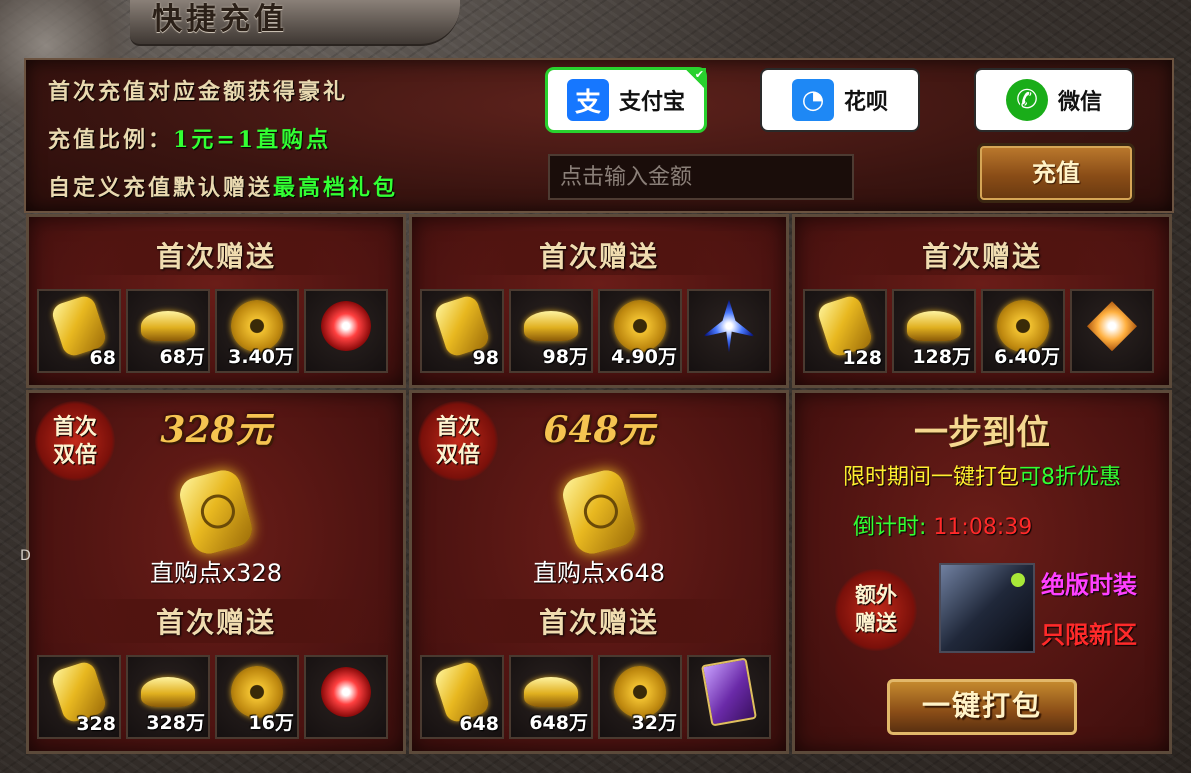 The width and height of the screenshot is (1191, 773). Describe the element at coordinates (701, 177) in the screenshot. I see `amount-input` at that location.